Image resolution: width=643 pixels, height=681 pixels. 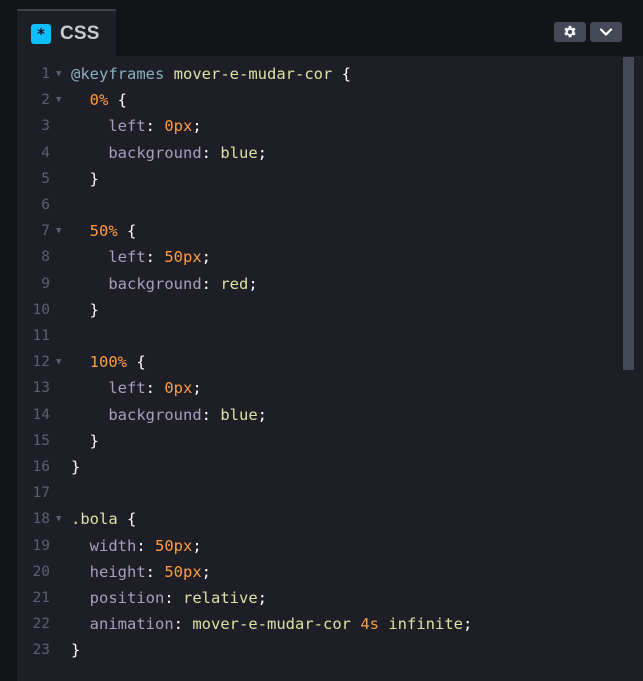 I want to click on line-number: 7, so click(x=45, y=231).